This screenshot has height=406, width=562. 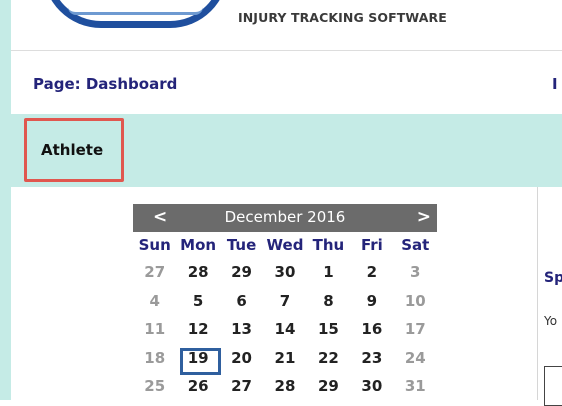 What do you see at coordinates (371, 272) in the screenshot?
I see `calendar-day: 2` at bounding box center [371, 272].